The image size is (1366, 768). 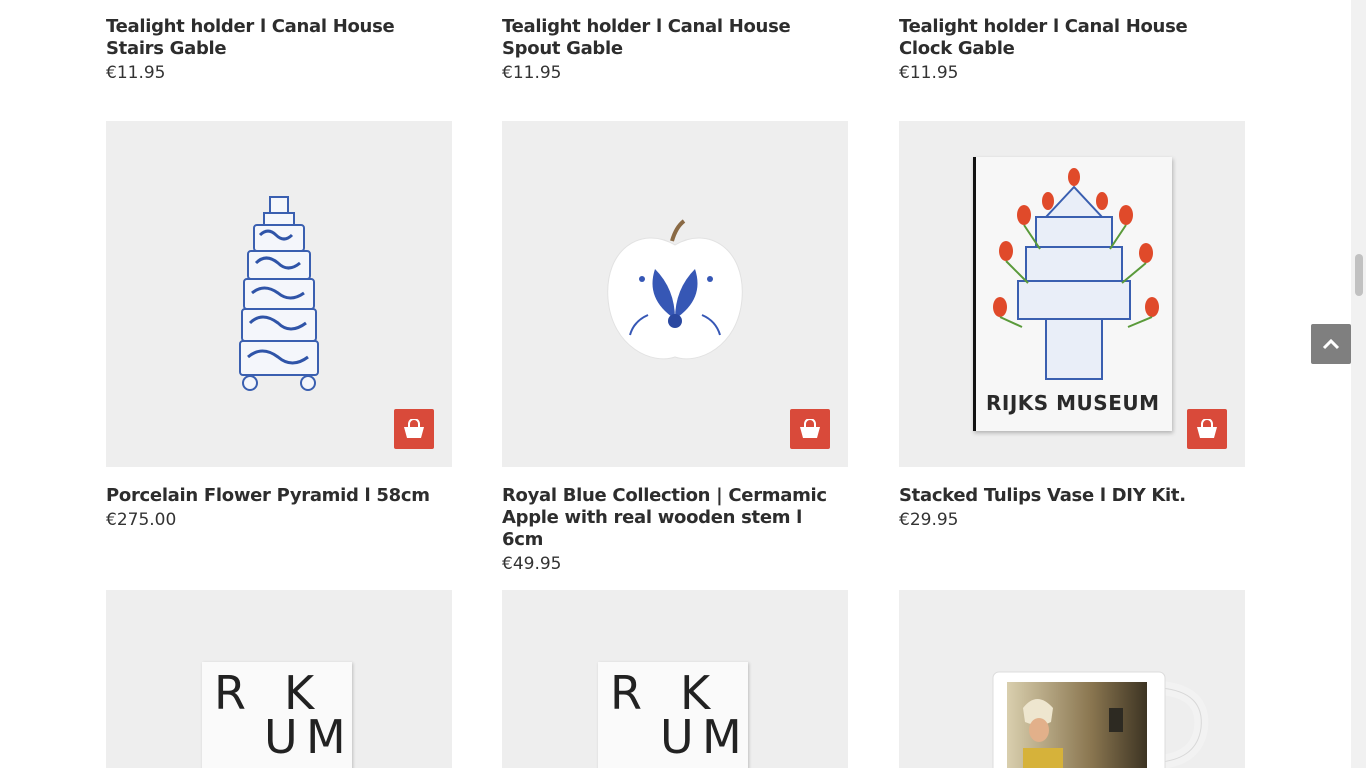 I want to click on product-name: Porcelain Flower Pyramid l 58cm, so click(x=279, y=496).